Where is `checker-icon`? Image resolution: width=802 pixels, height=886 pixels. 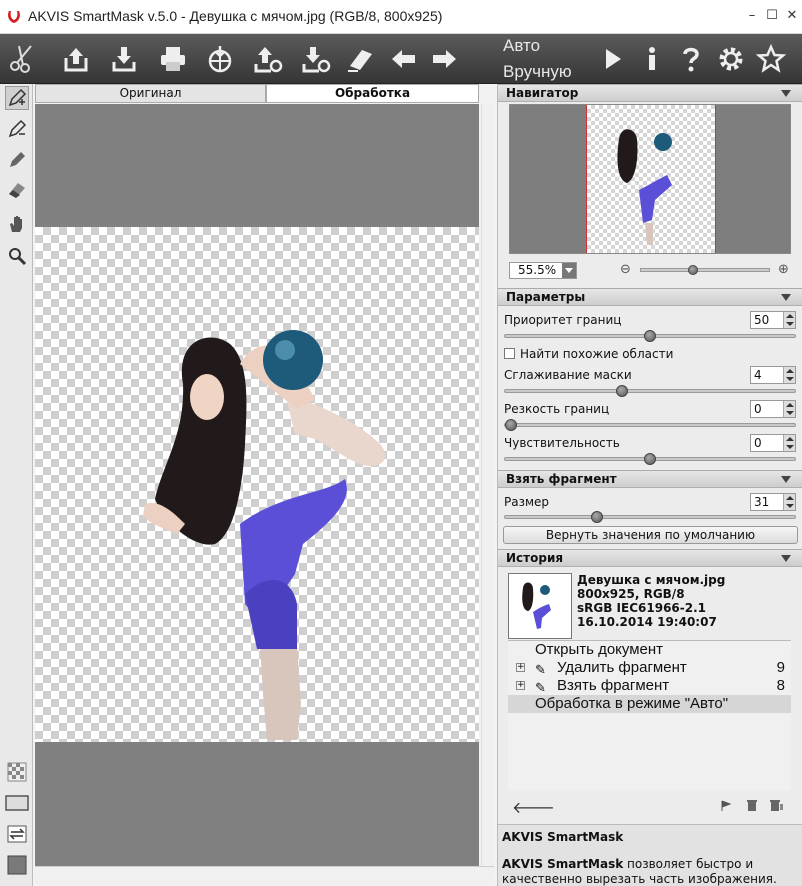
checker-icon is located at coordinates (17, 772).